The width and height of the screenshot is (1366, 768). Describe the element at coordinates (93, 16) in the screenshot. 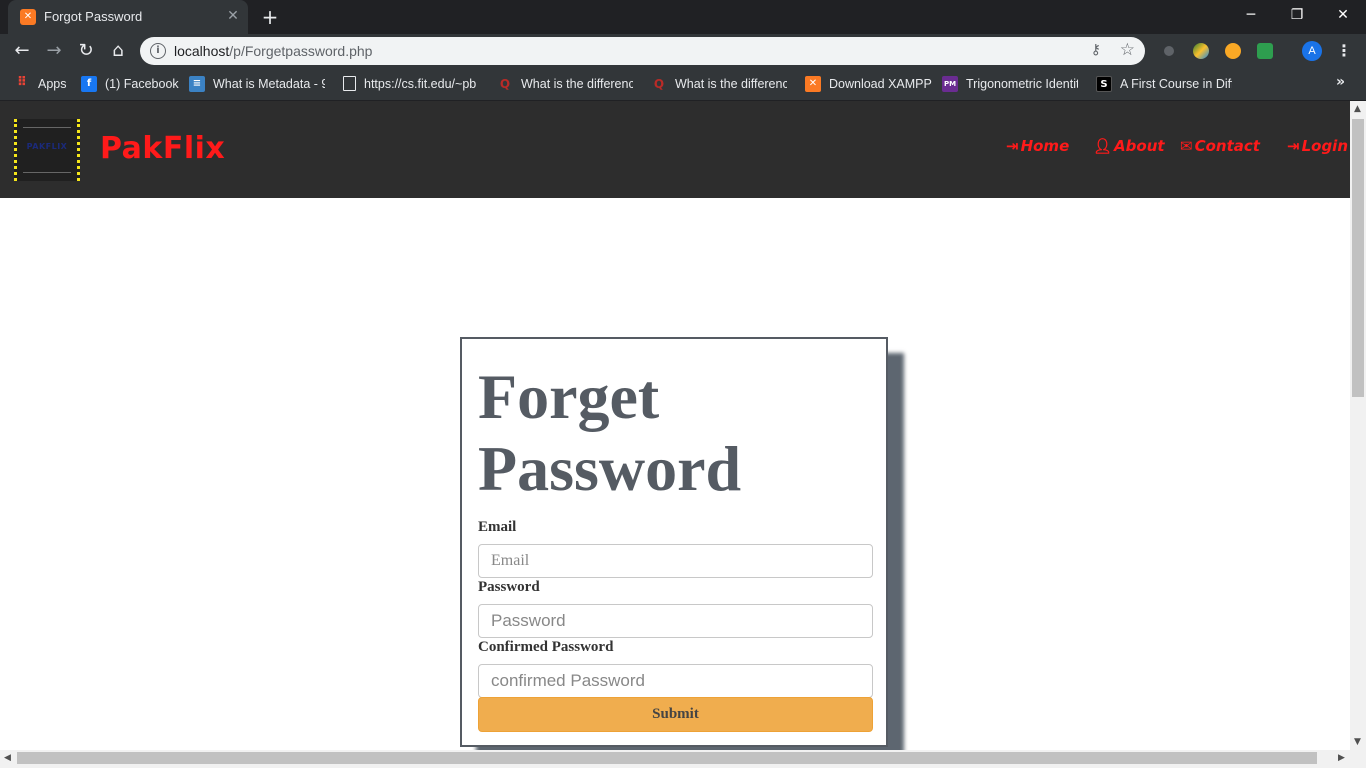

I see `tab-title: Forgot Password` at that location.